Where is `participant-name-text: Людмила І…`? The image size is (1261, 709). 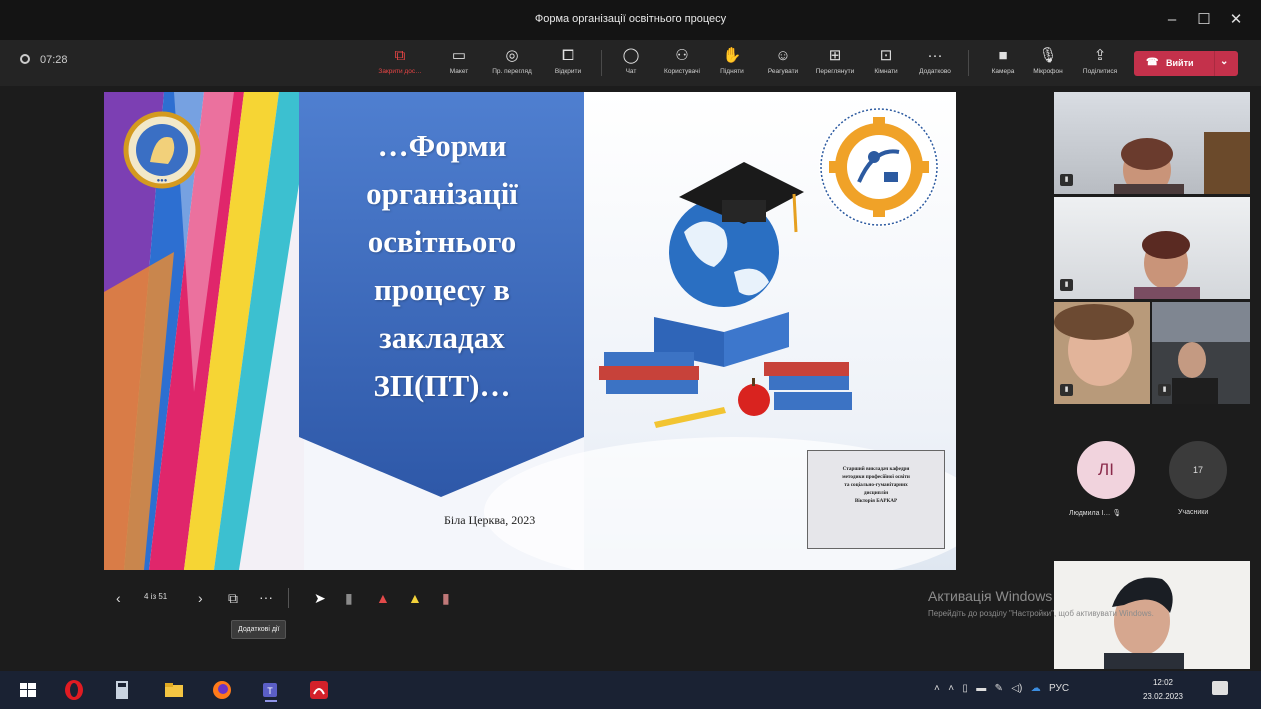 participant-name-text: Людмила І… is located at coordinates (1090, 513).